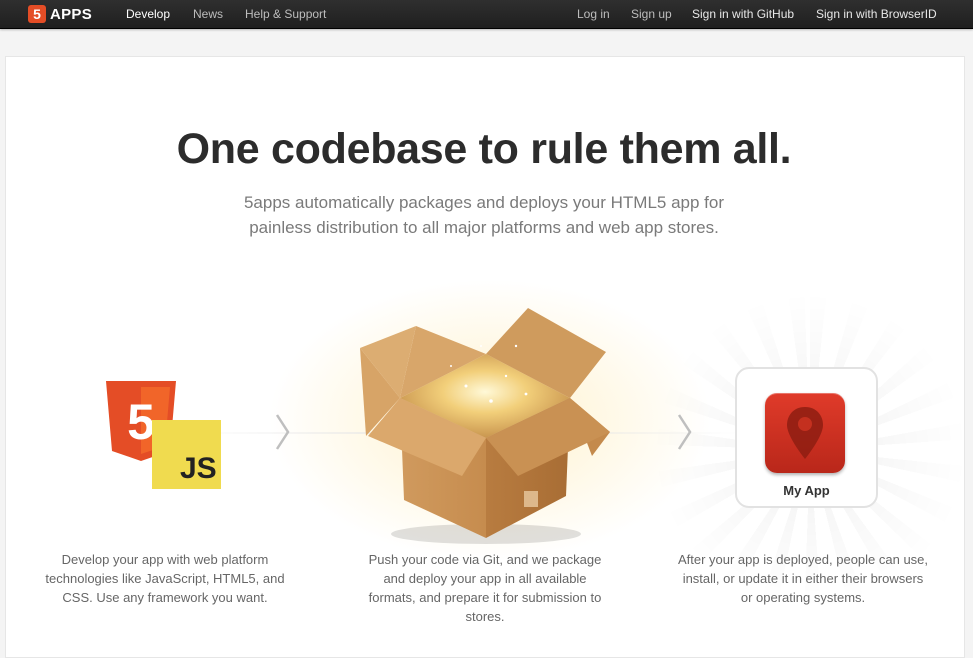 Image resolution: width=973 pixels, height=658 pixels. What do you see at coordinates (651, 14) in the screenshot?
I see `signup-link: Sign up` at bounding box center [651, 14].